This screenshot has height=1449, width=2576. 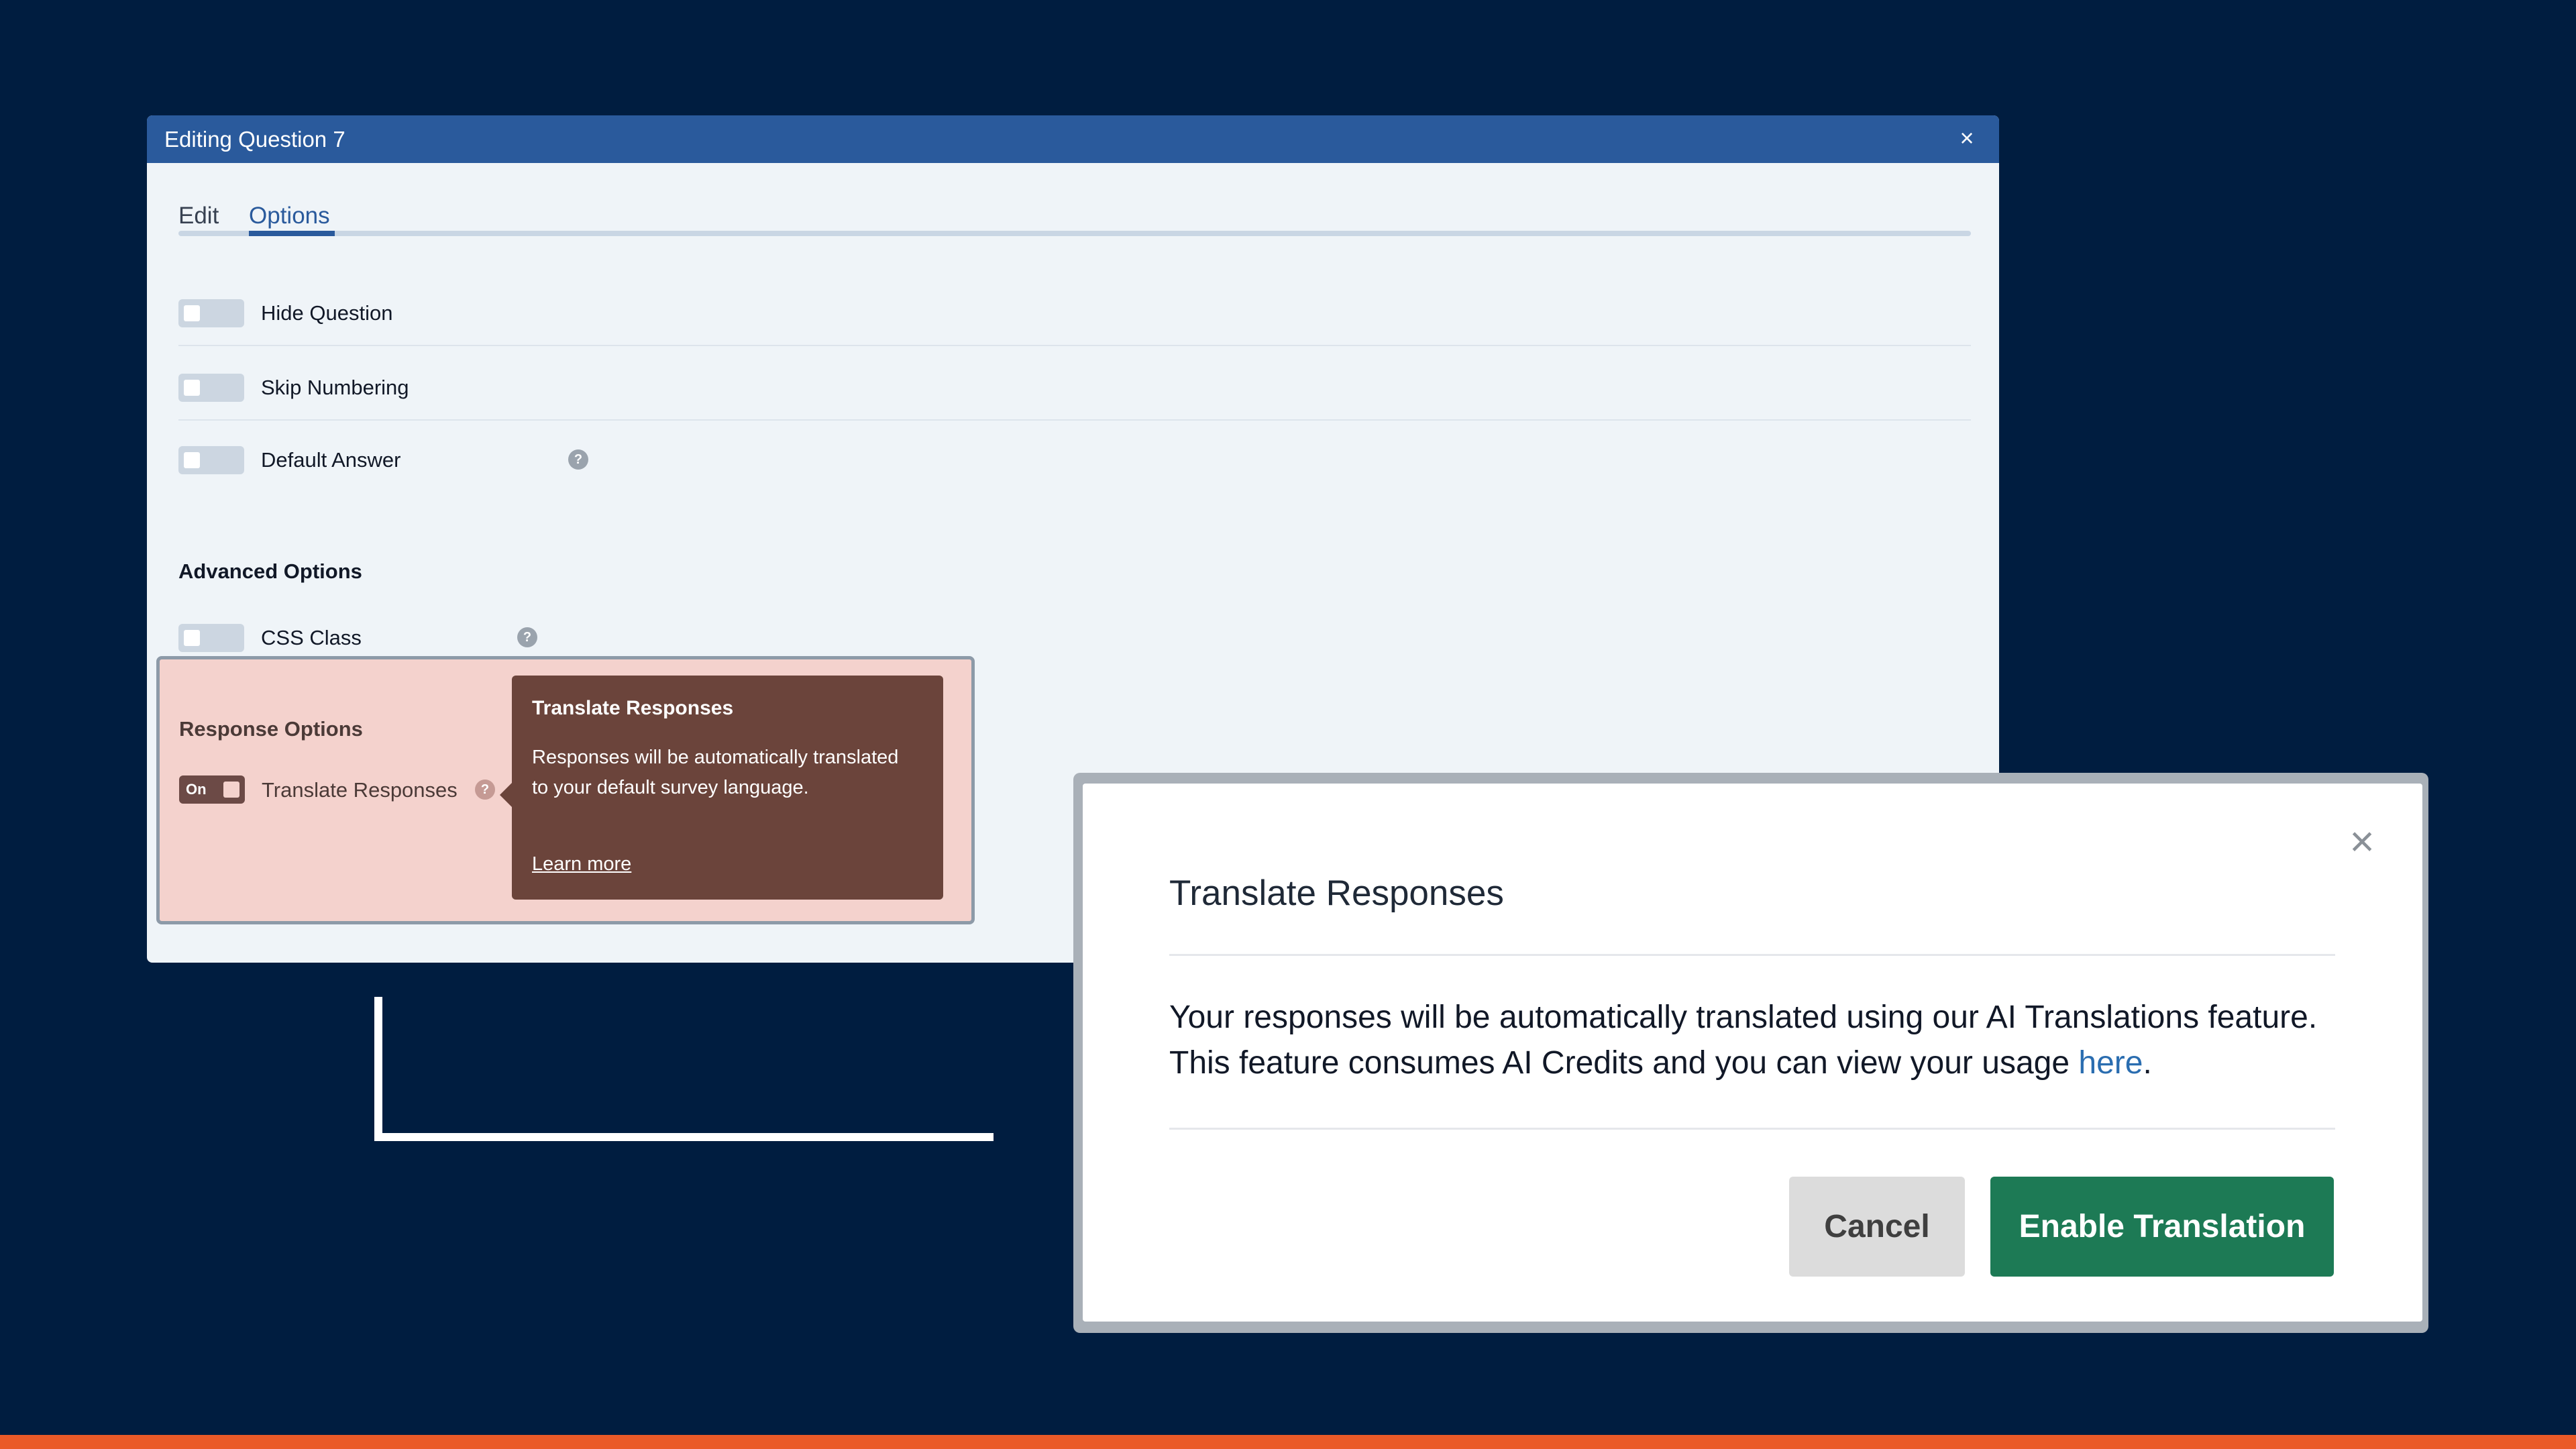 I want to click on tab-options: Options, so click(x=289, y=216).